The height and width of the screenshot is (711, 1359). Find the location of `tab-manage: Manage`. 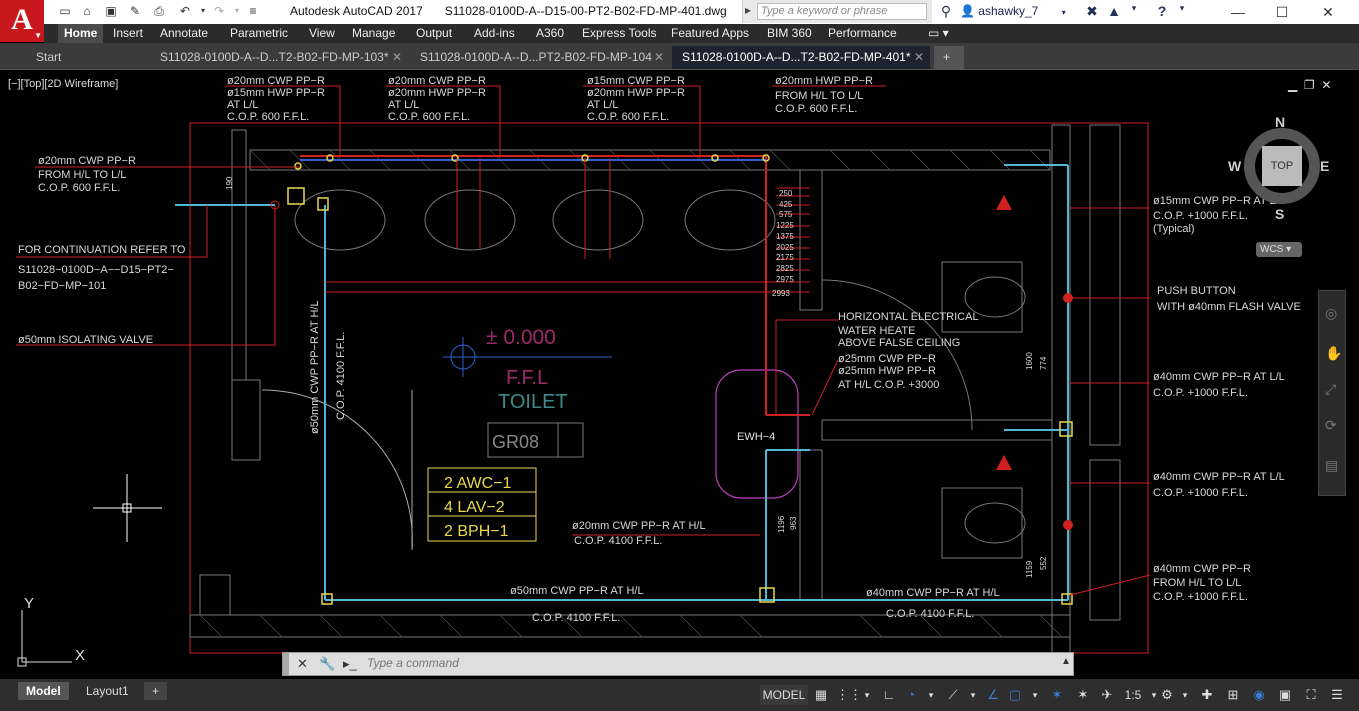

tab-manage: Manage is located at coordinates (373, 33).